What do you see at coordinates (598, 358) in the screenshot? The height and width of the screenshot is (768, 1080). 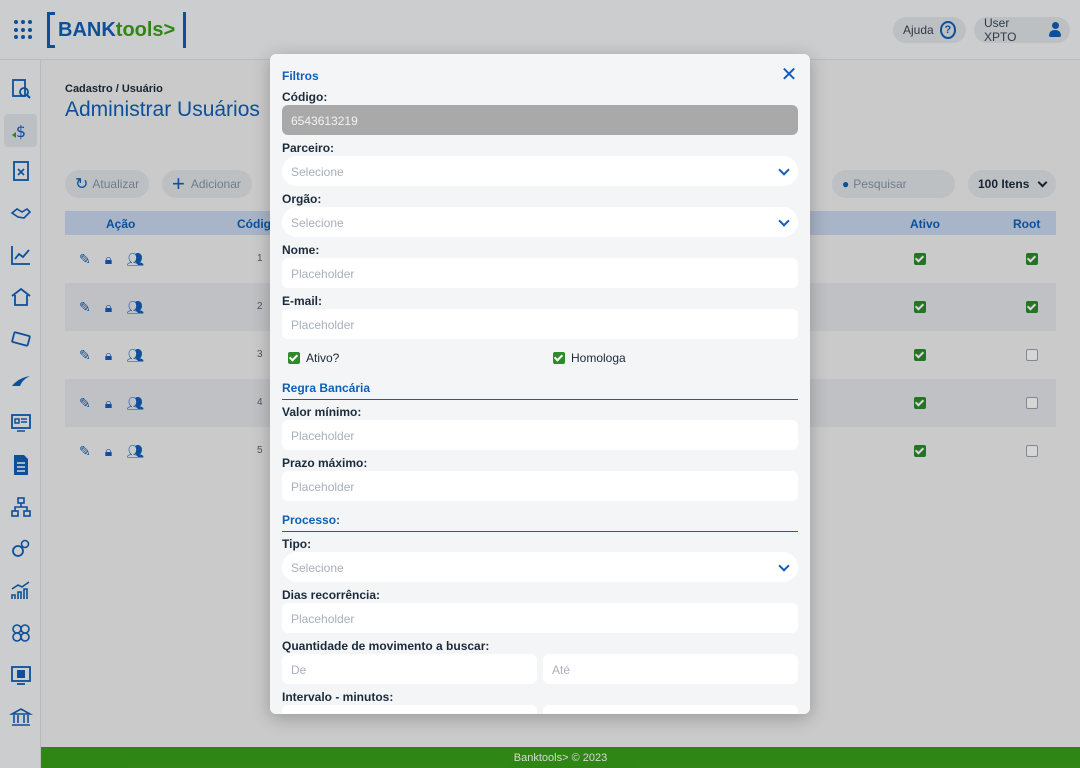 I see `homologa-checkbox-label: Homologa` at bounding box center [598, 358].